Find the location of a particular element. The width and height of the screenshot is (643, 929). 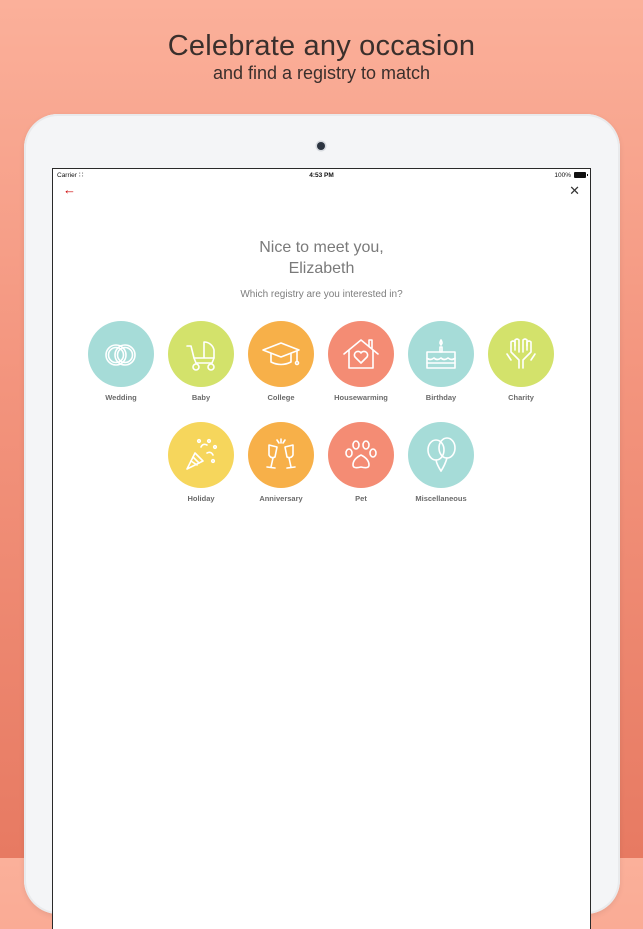

cake-icon is located at coordinates (441, 354).